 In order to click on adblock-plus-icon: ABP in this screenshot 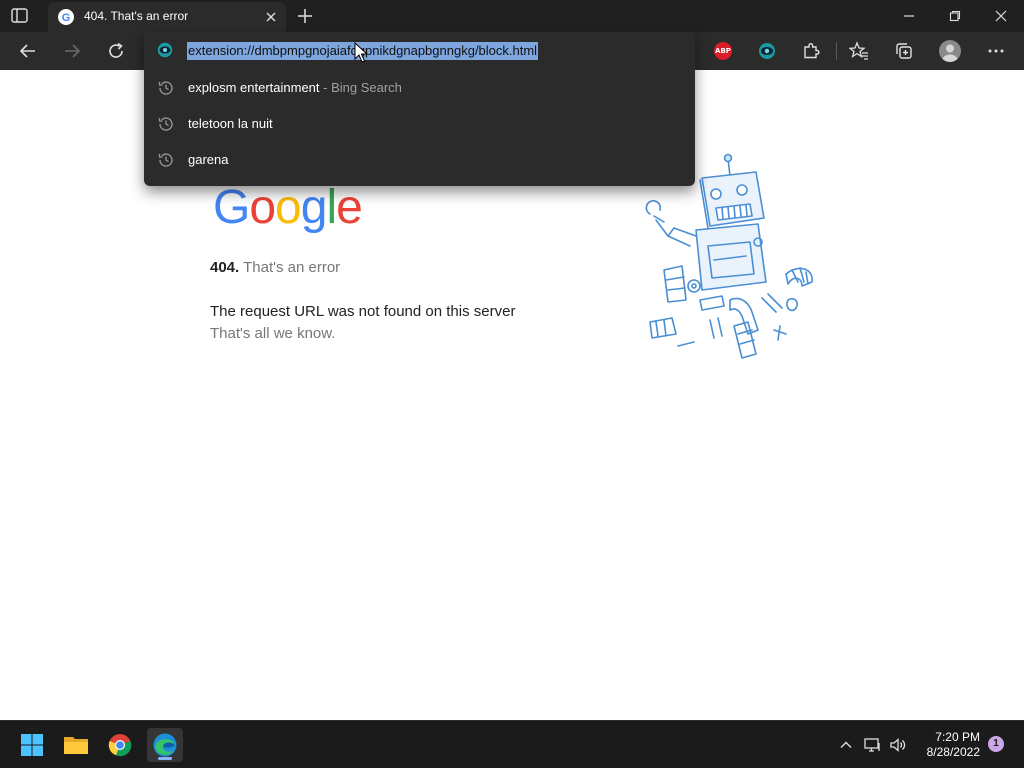, I will do `click(723, 51)`.